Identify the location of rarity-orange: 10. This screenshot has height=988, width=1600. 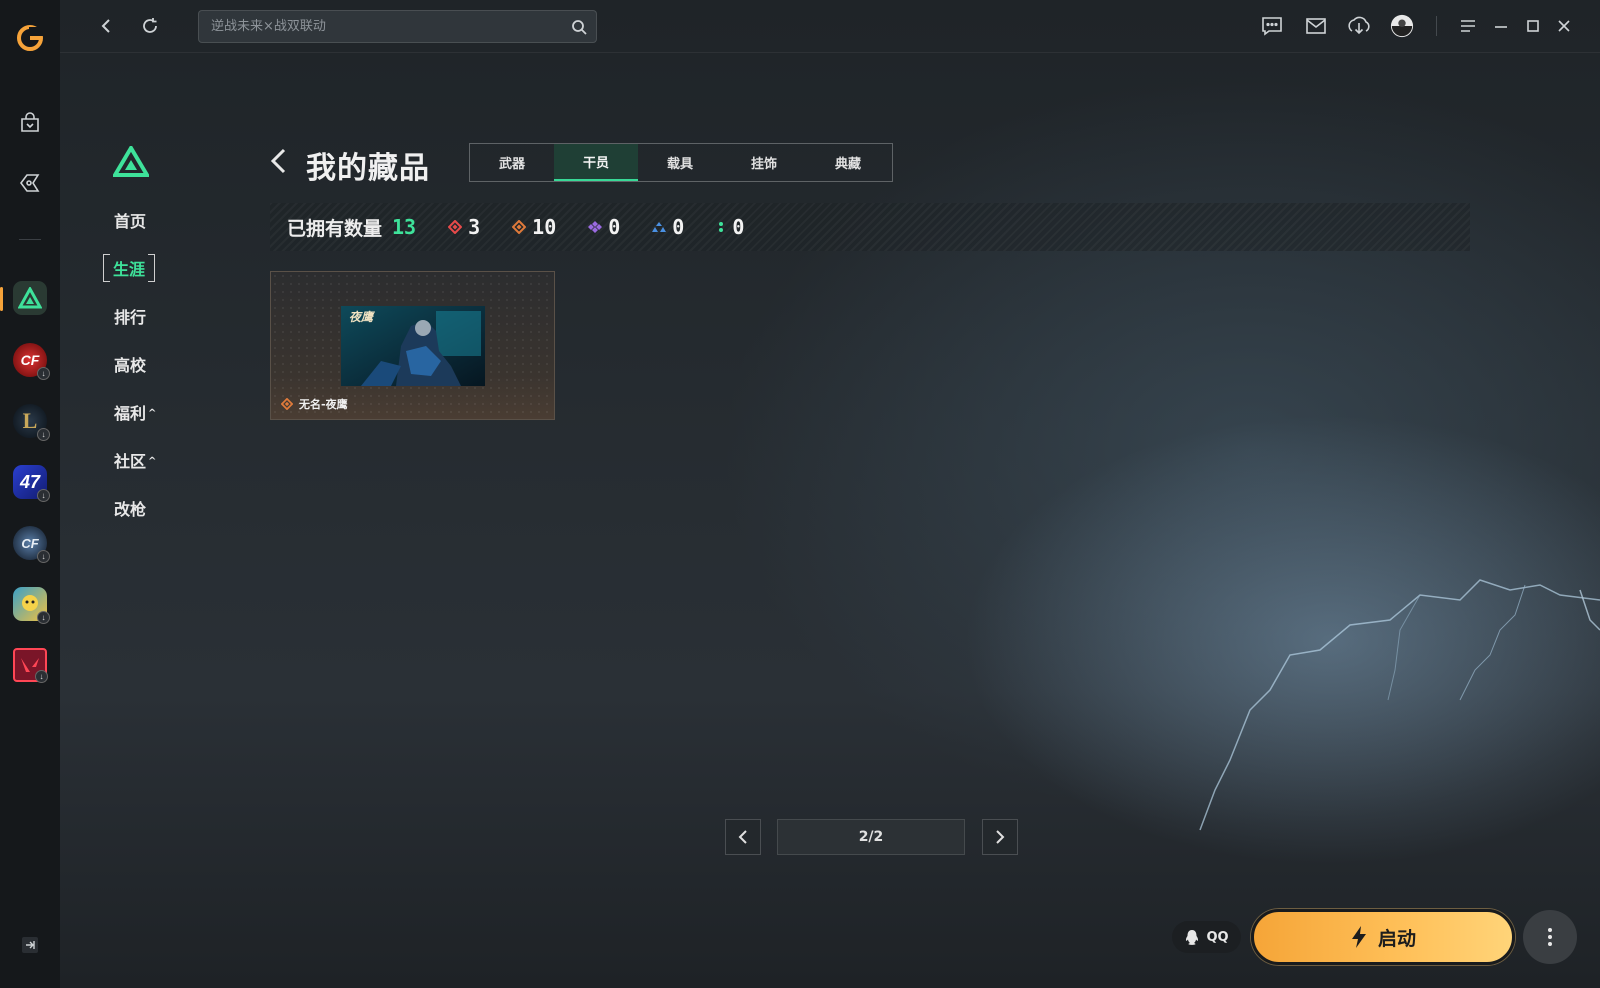
(534, 227).